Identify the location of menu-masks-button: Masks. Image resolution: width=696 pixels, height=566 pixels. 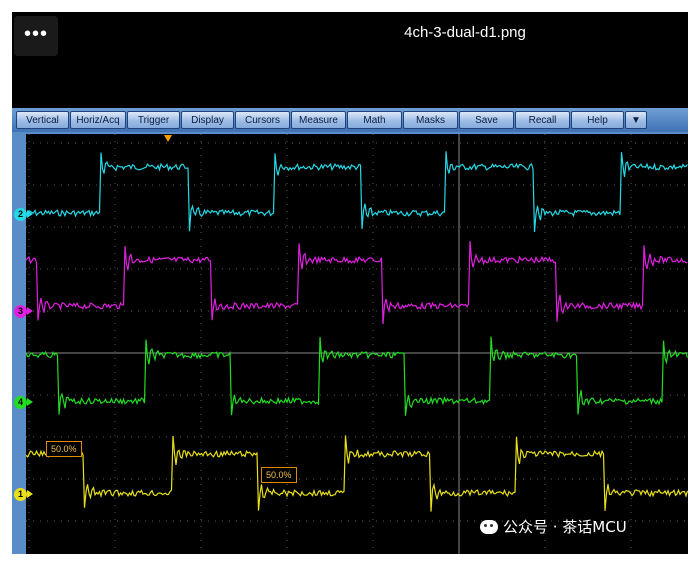
(430, 120).